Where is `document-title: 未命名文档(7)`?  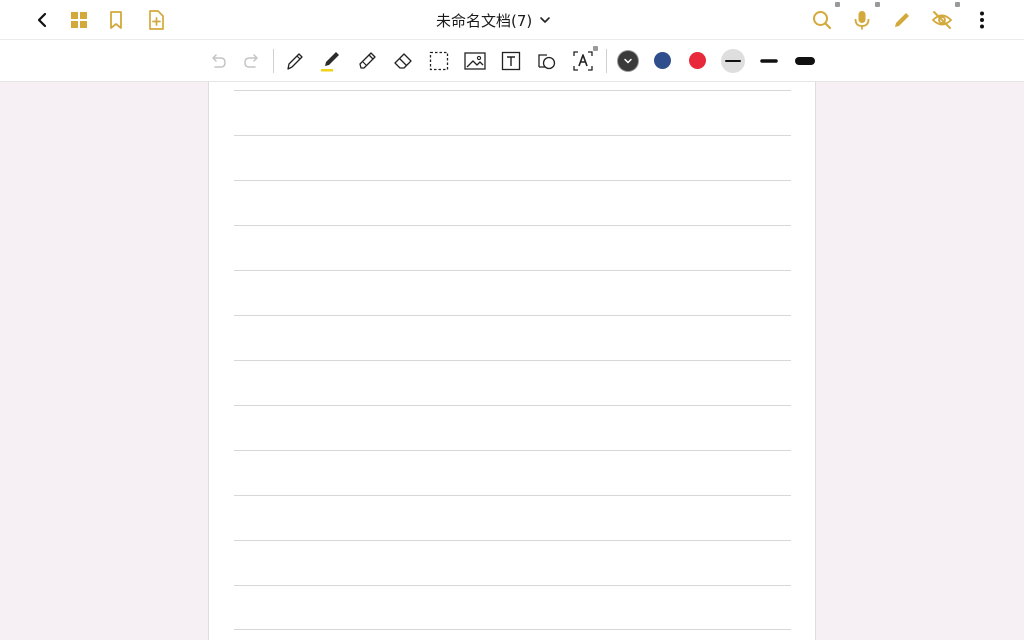 document-title: 未命名文档(7) is located at coordinates (494, 20).